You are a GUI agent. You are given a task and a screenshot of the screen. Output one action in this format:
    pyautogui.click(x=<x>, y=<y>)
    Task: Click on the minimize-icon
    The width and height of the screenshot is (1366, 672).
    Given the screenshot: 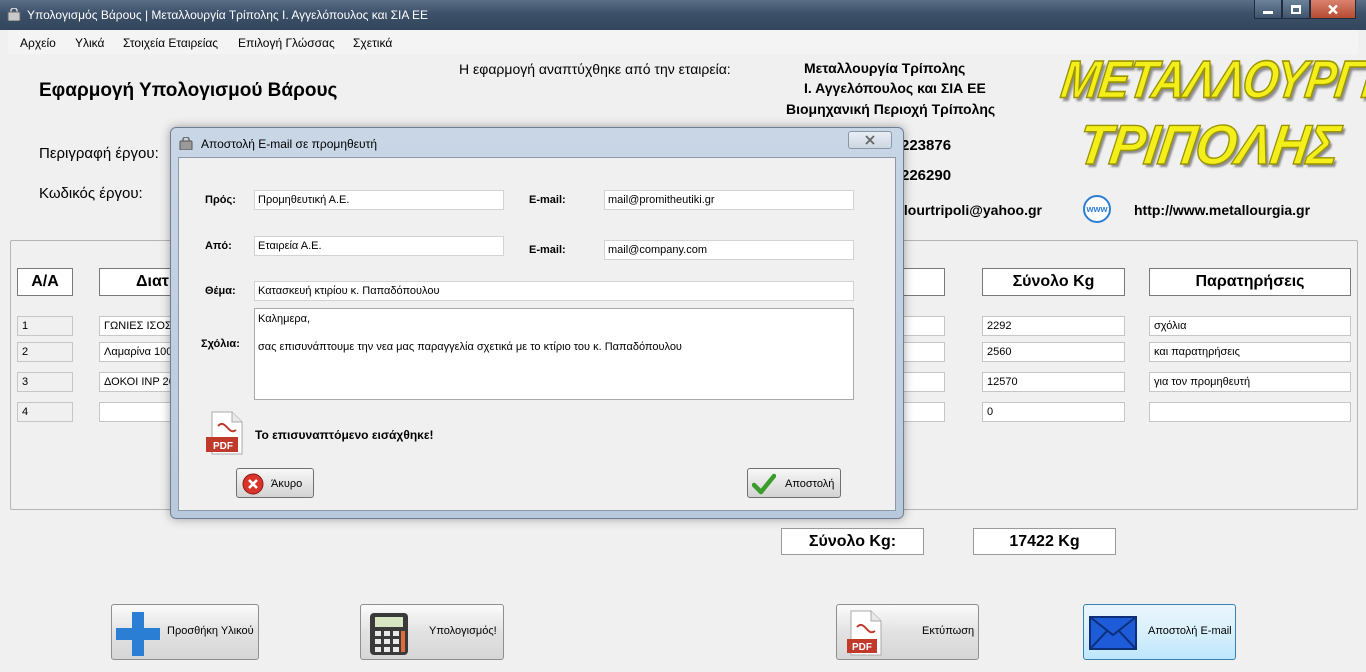 What is the action you would take?
    pyautogui.click(x=1268, y=12)
    